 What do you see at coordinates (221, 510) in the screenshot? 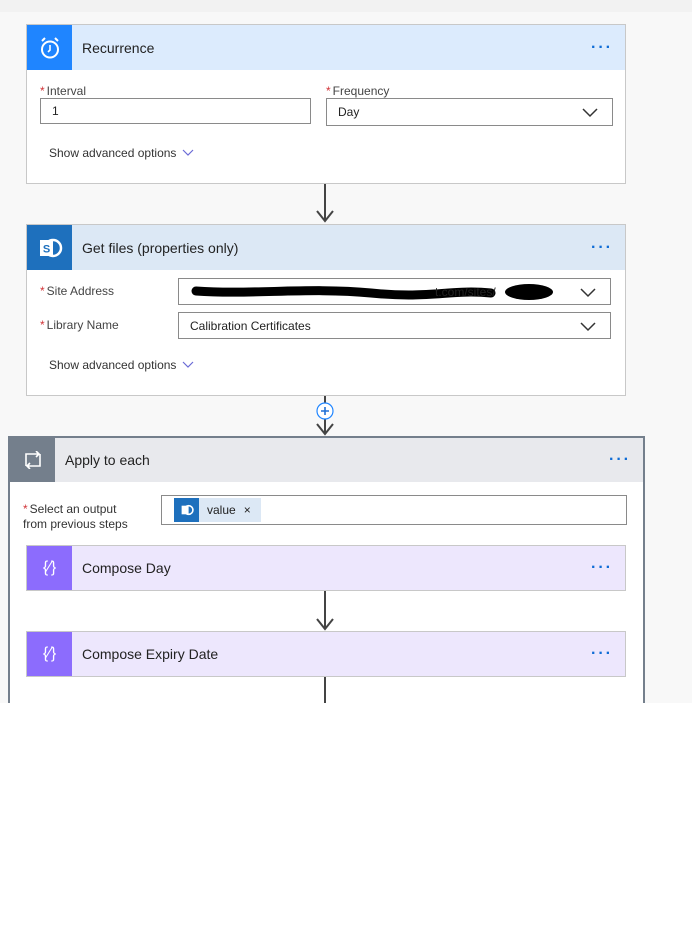
I see `token-label: value` at bounding box center [221, 510].